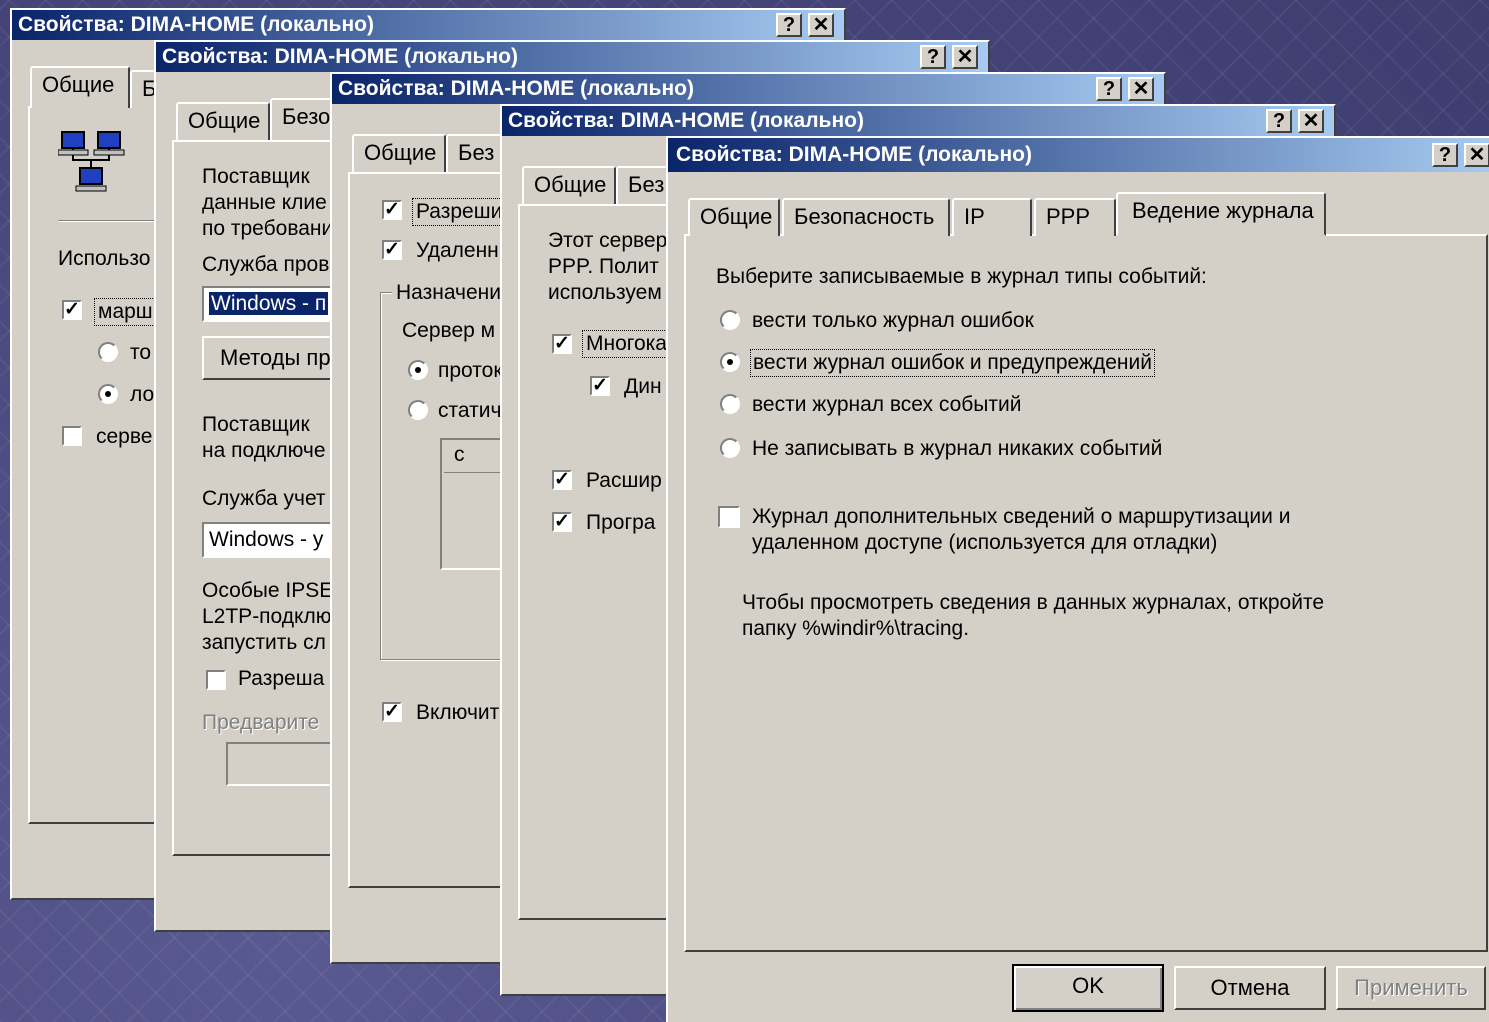 The height and width of the screenshot is (1022, 1489). What do you see at coordinates (603, 266) in the screenshot?
I see `ppp-desc-line-2: PPP. Полит` at bounding box center [603, 266].